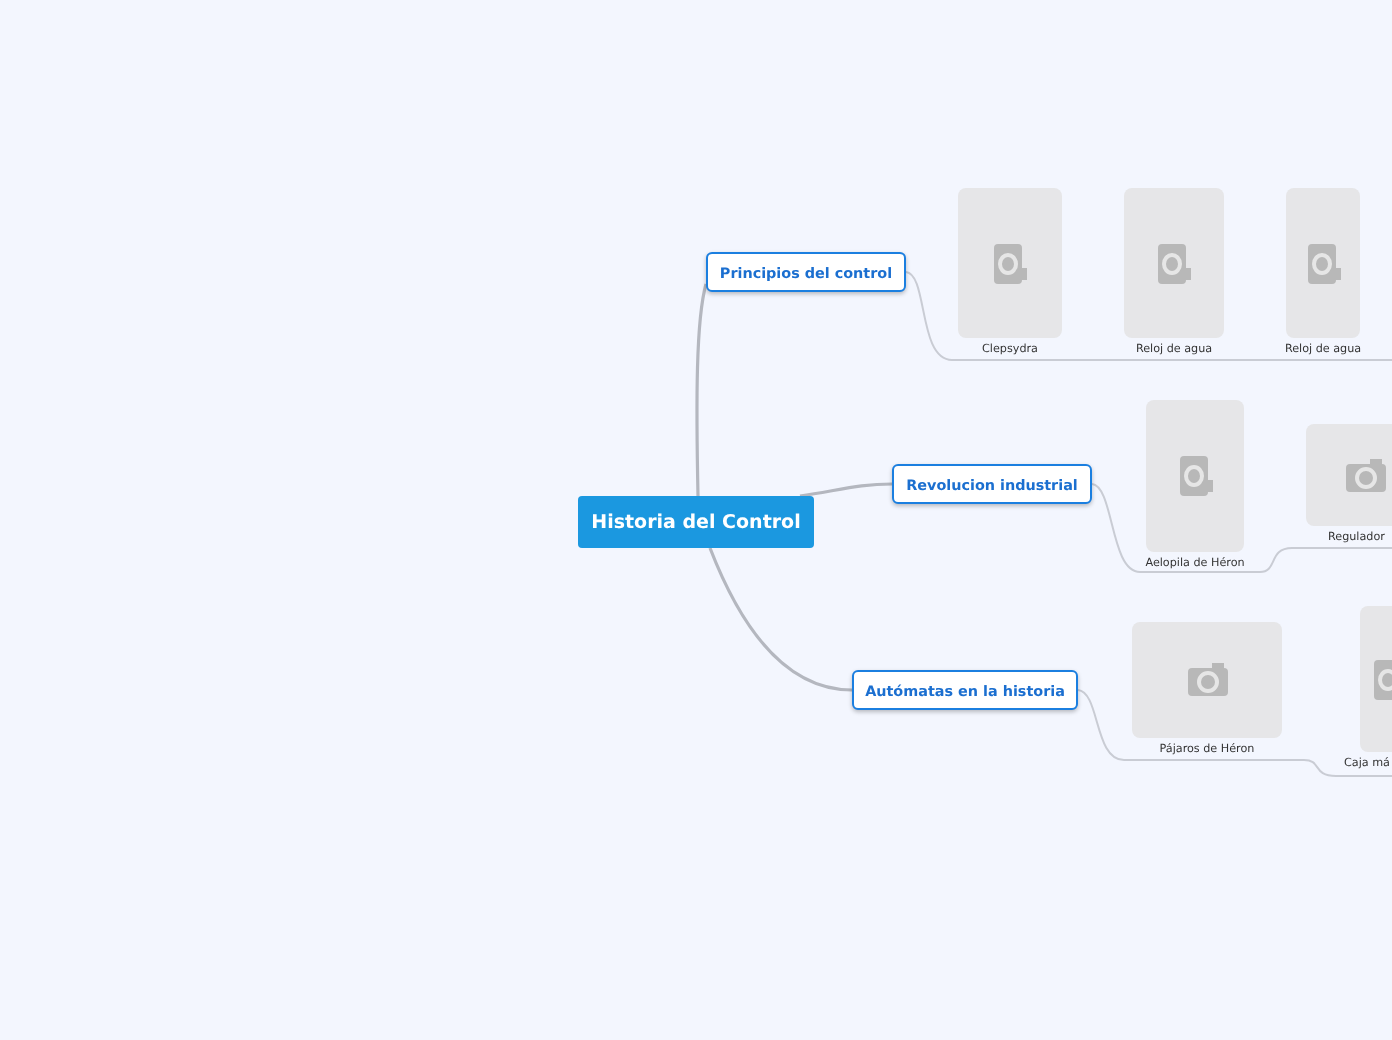 The width and height of the screenshot is (1392, 1040). What do you see at coordinates (696, 522) in the screenshot?
I see `central-topic: Historia del Control` at bounding box center [696, 522].